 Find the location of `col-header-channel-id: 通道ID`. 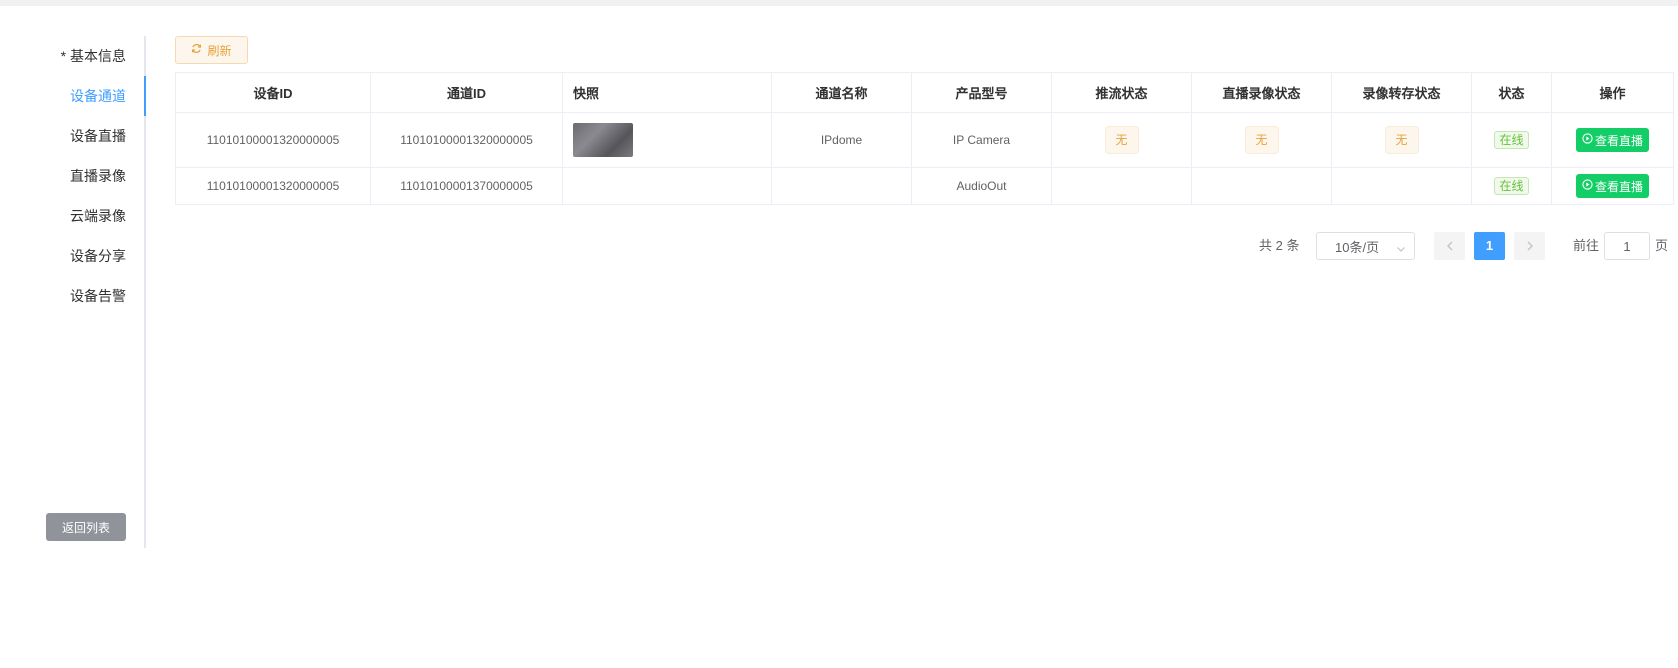

col-header-channel-id: 通道ID is located at coordinates (466, 92).